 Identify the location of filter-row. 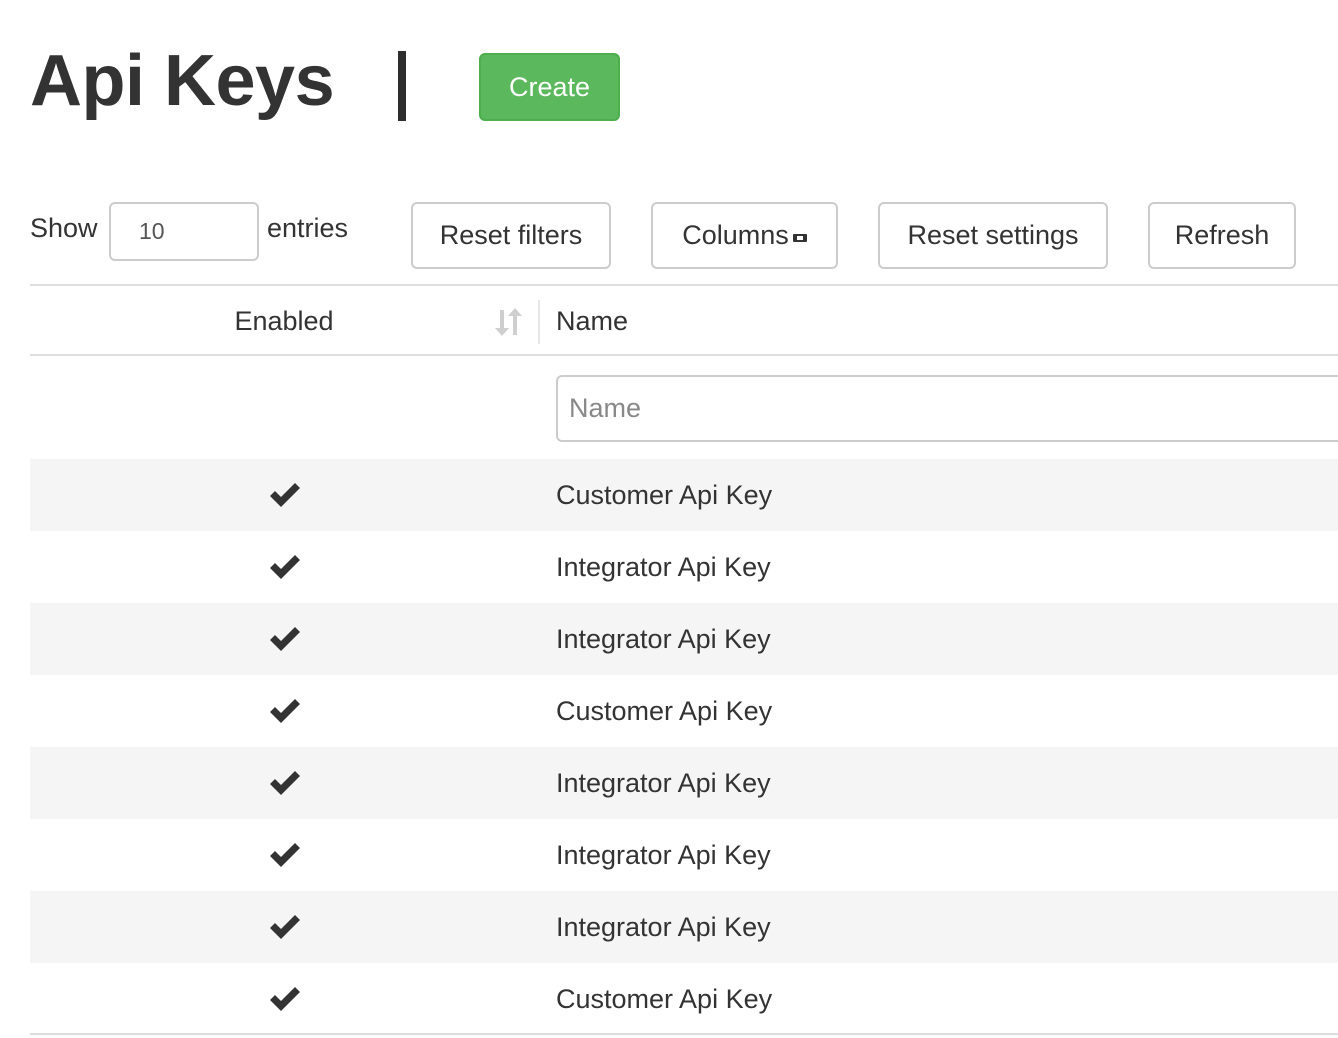
(684, 407).